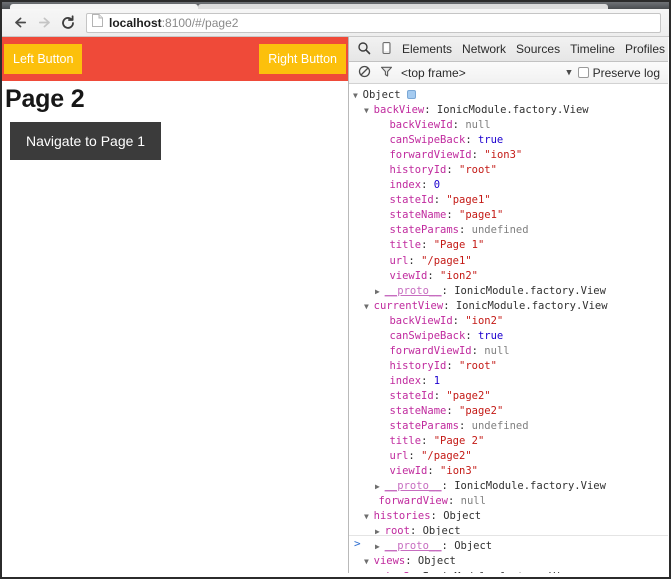  Describe the element at coordinates (508, 411) in the screenshot. I see `console-log-row: stateName: "page2"` at that location.